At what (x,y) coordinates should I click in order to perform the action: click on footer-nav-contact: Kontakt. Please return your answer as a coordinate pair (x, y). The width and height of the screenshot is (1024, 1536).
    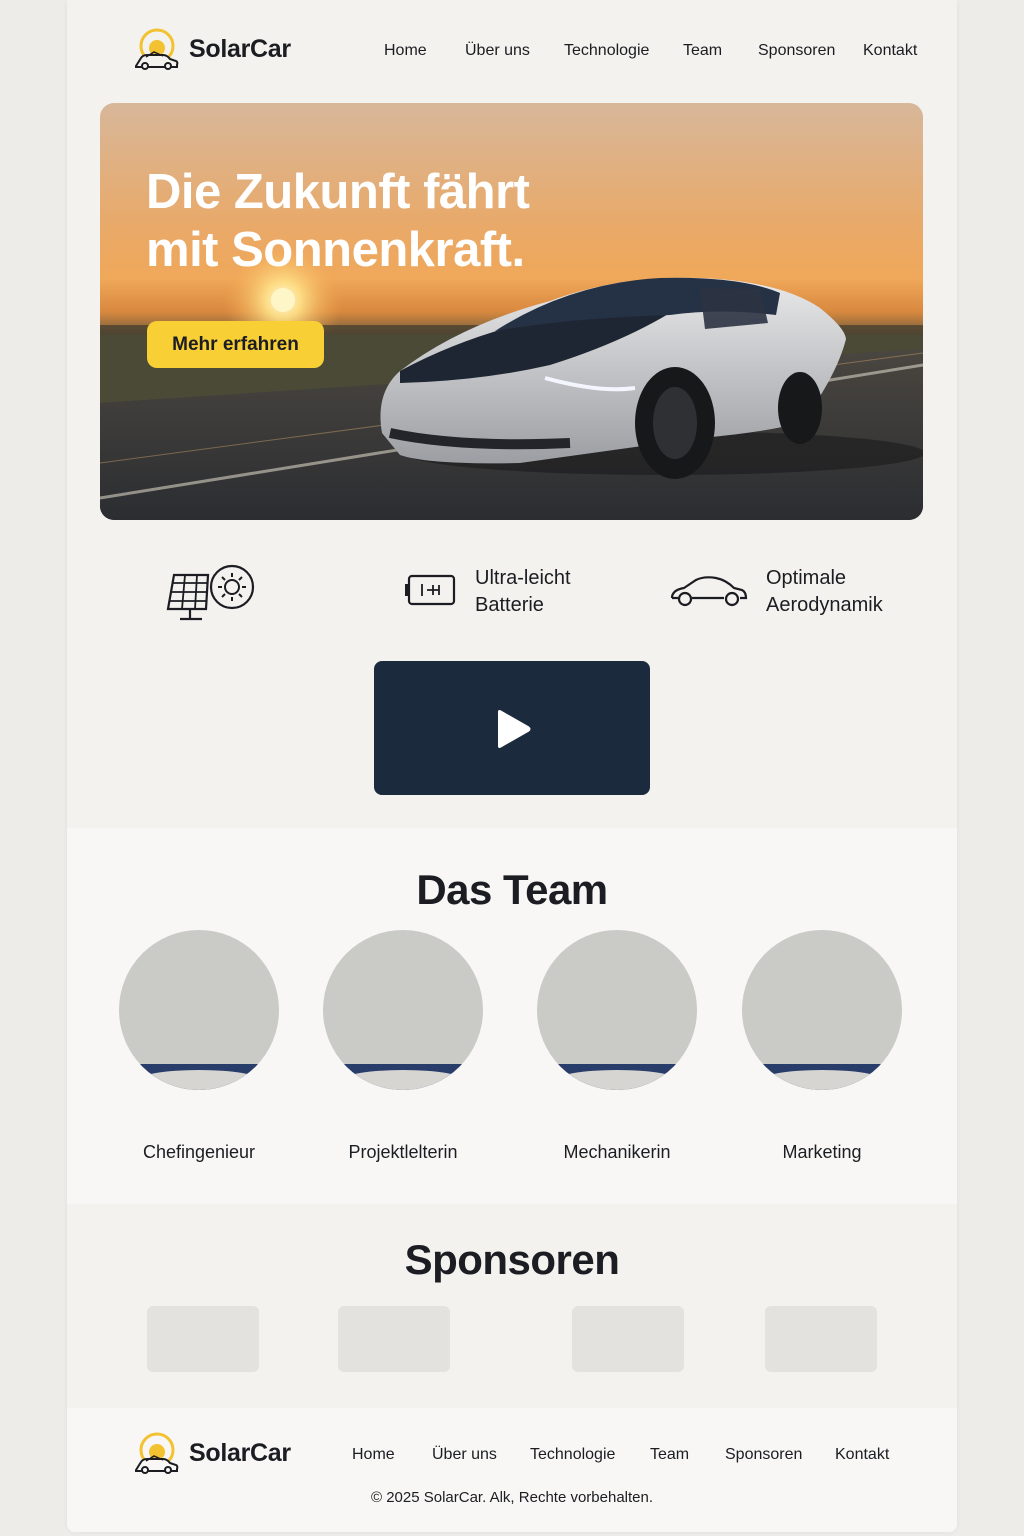
    Looking at the image, I should click on (862, 1455).